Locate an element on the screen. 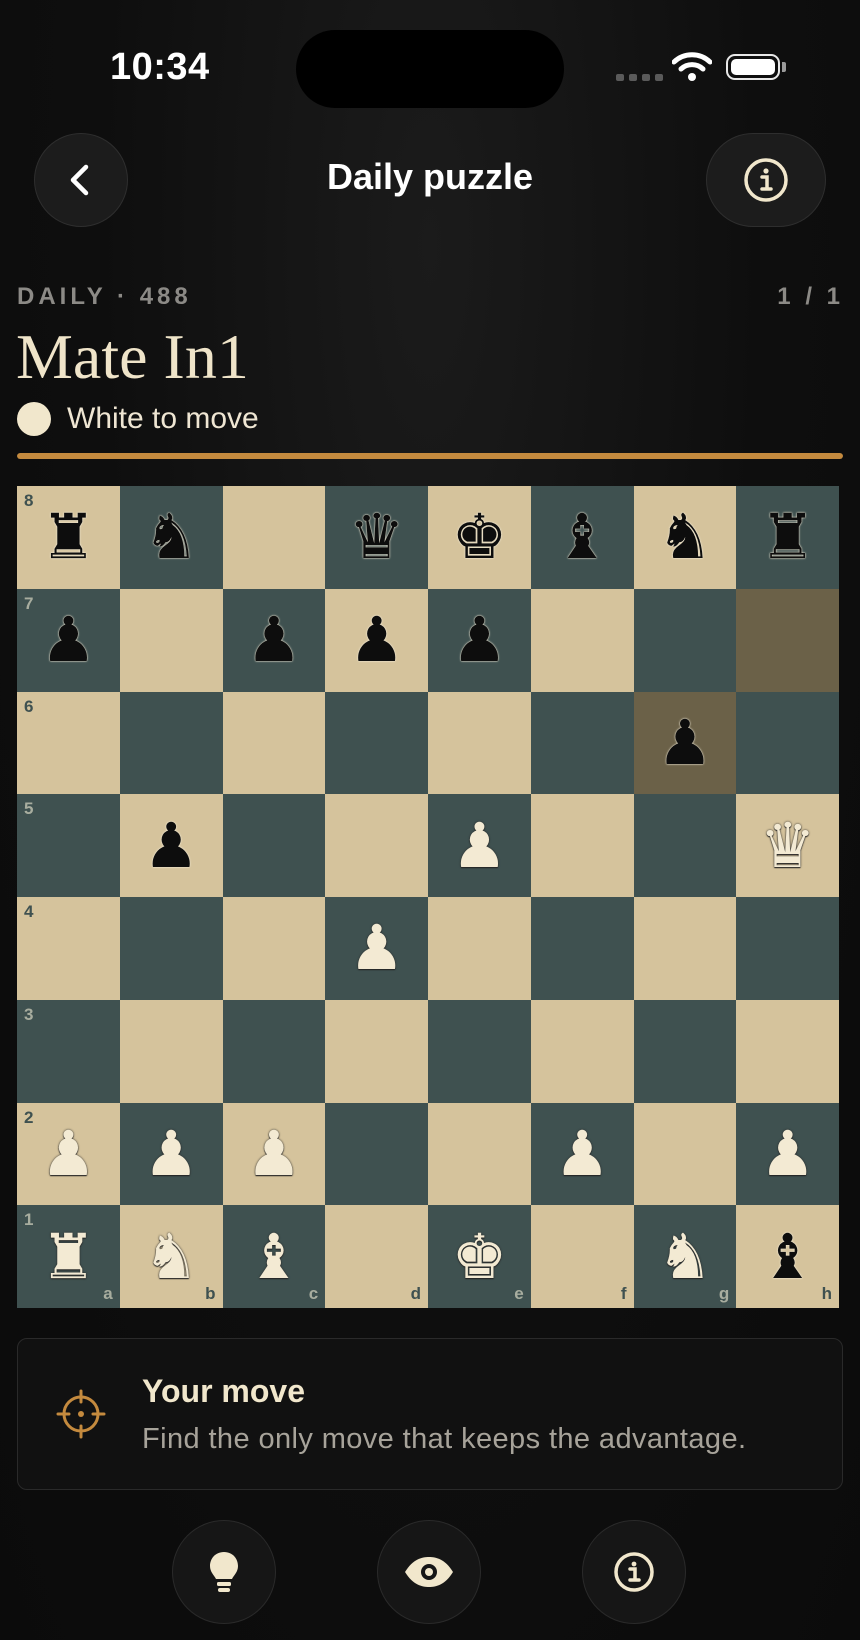  square-a8: 8 ♜ is located at coordinates (68, 537).